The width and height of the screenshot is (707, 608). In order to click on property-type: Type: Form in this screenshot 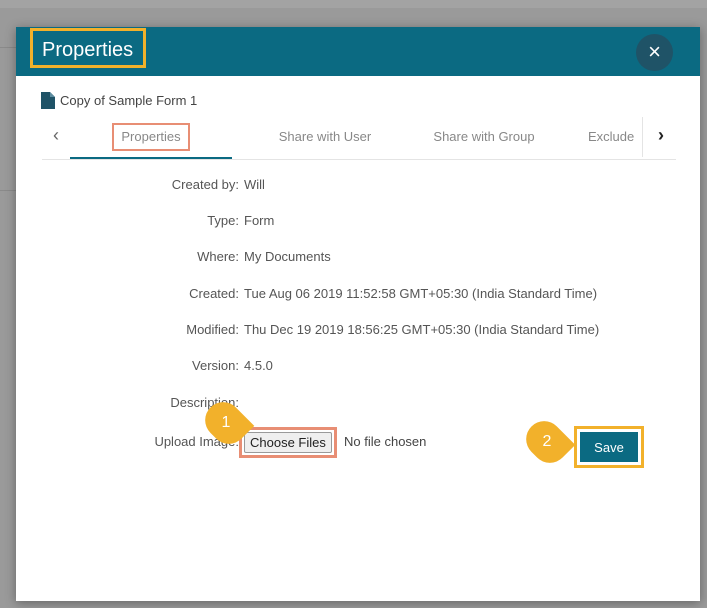, I will do `click(358, 223)`.